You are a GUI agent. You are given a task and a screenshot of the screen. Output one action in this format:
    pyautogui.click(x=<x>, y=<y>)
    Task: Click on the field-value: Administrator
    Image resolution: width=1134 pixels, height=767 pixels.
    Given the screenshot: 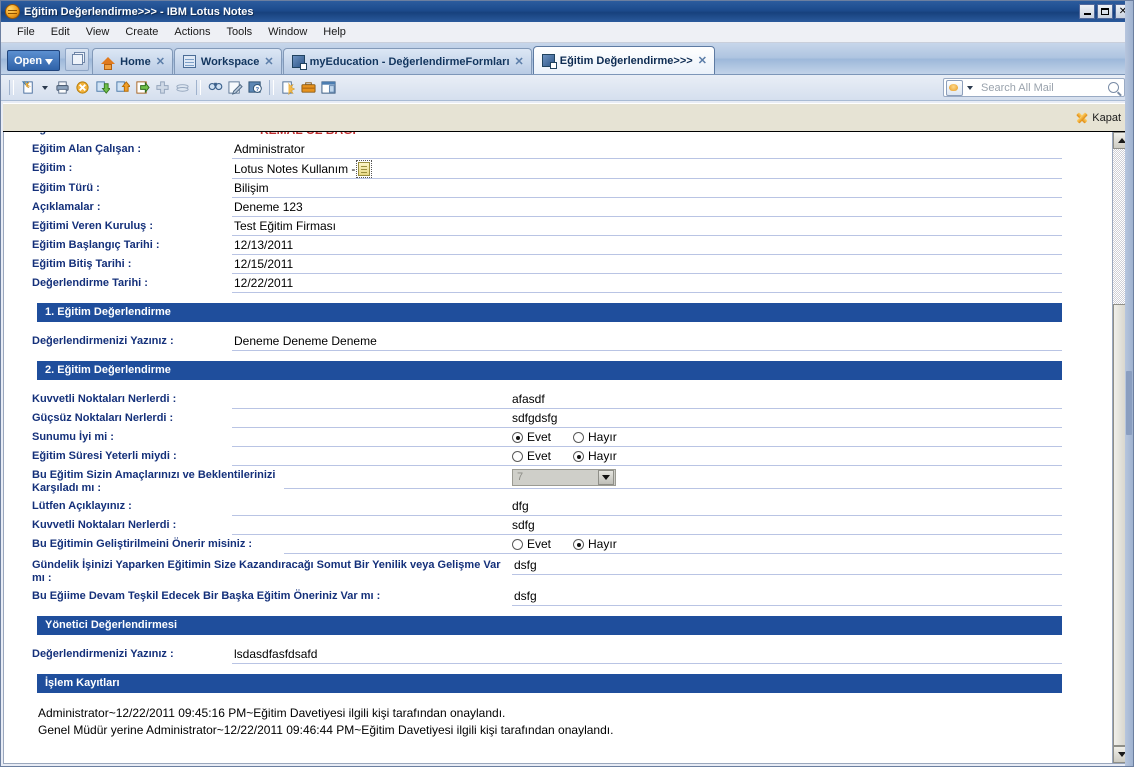 What is the action you would take?
    pyautogui.click(x=647, y=149)
    